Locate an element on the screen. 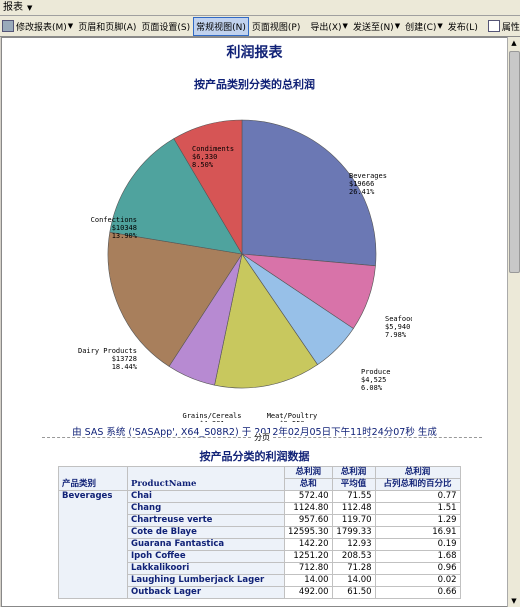 This screenshot has height=607, width=520. pct-cell: 0.96 is located at coordinates (417, 568).